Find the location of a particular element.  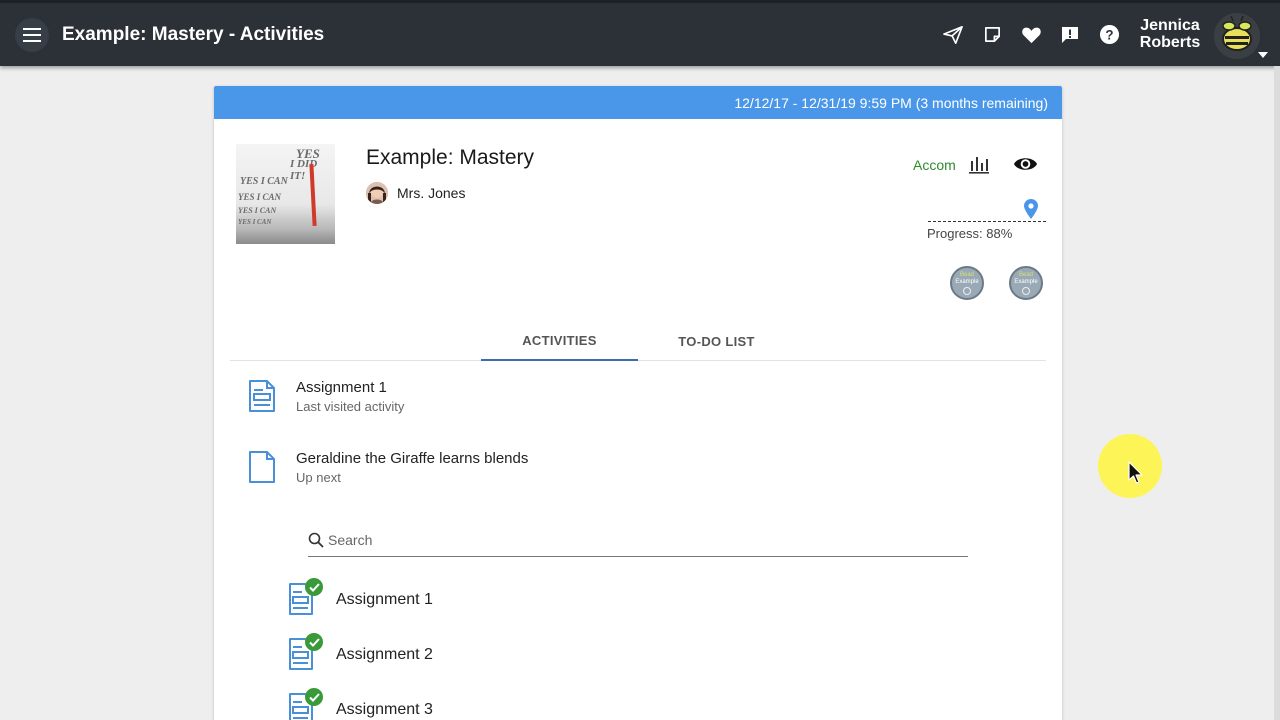

help-icon: ? is located at coordinates (1109, 34).